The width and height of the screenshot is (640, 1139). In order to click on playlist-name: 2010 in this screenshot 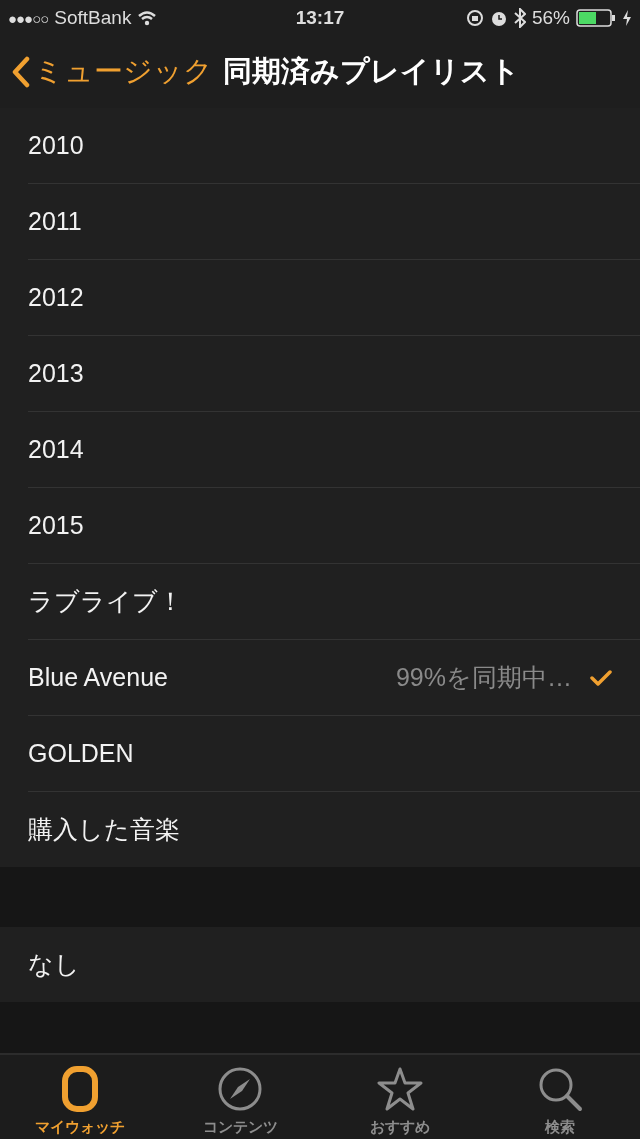, I will do `click(320, 145)`.